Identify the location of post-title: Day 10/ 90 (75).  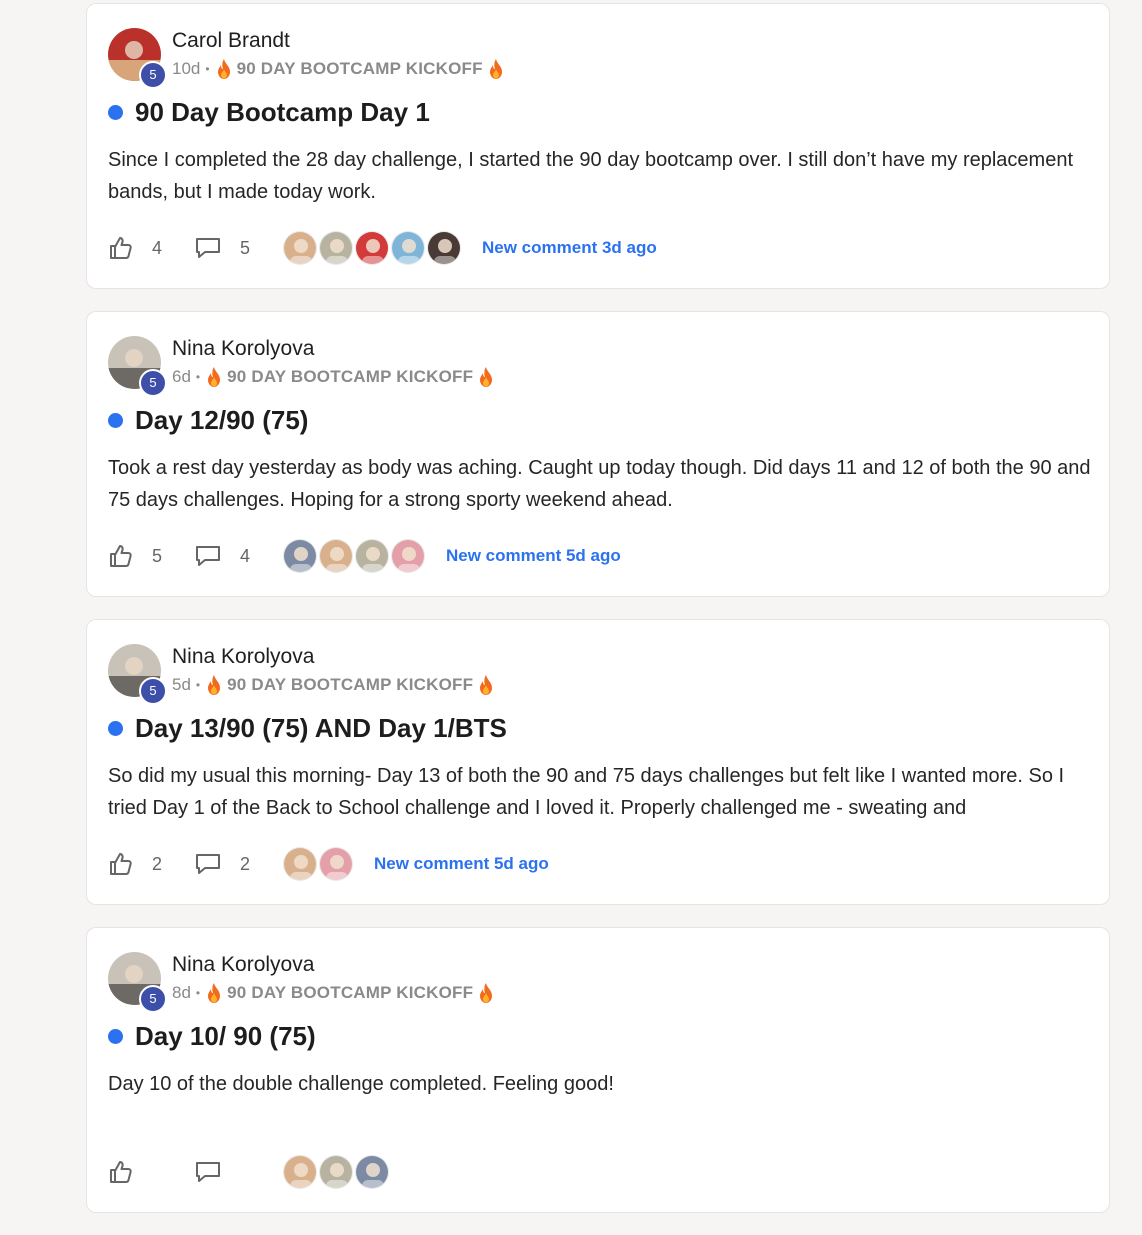
(225, 1036).